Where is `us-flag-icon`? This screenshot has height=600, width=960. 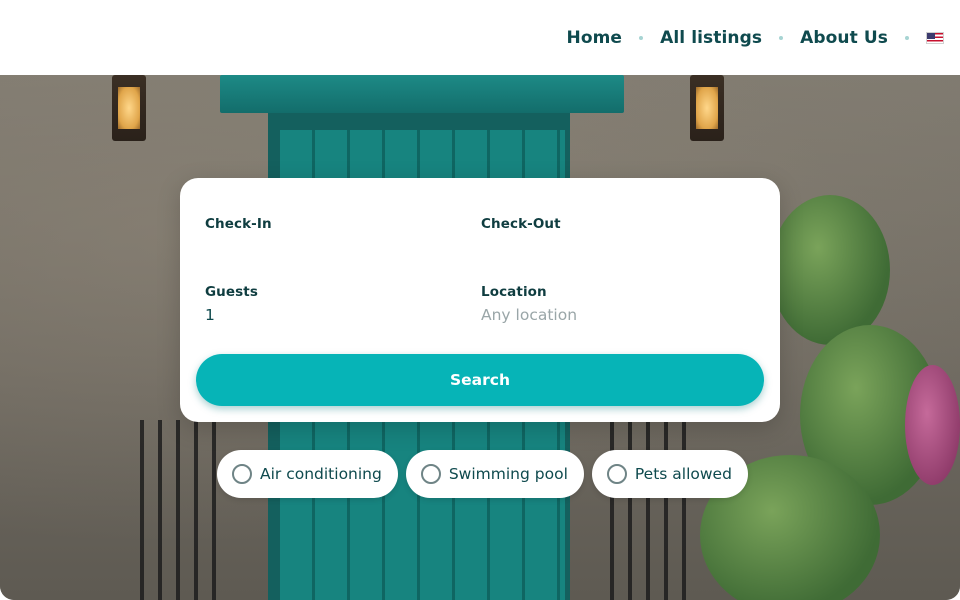
us-flag-icon is located at coordinates (935, 37).